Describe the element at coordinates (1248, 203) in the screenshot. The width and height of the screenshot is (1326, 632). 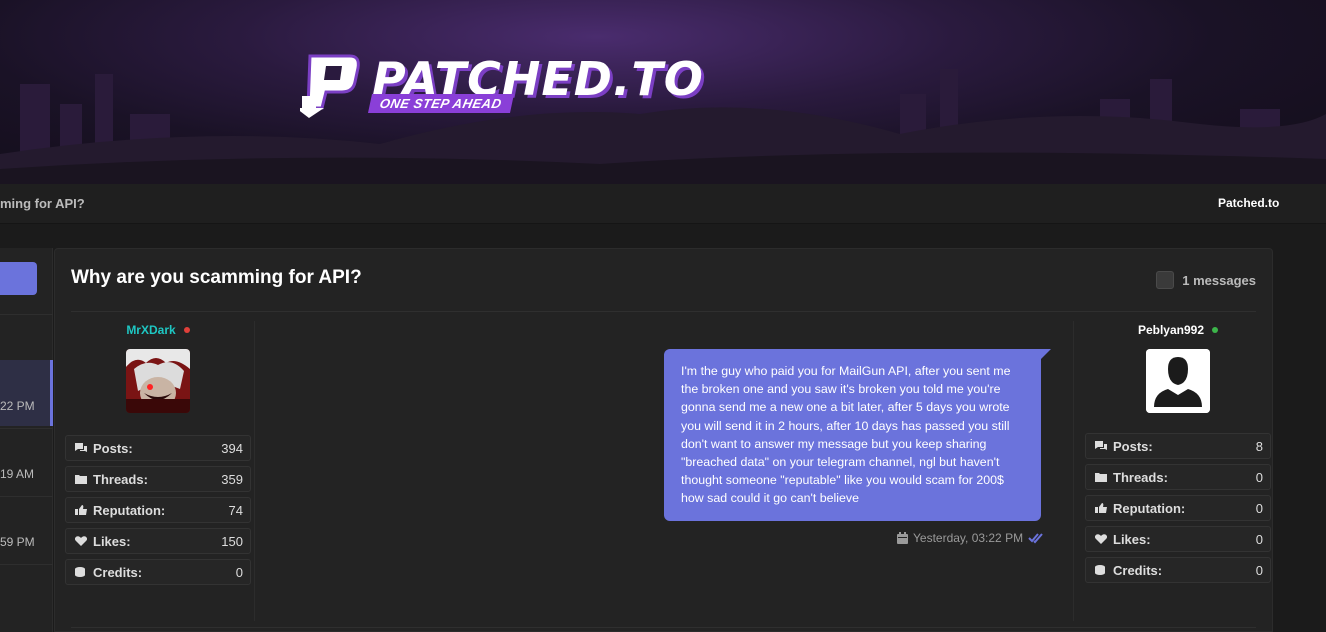
I see `site-home-link: Patched.to` at that location.